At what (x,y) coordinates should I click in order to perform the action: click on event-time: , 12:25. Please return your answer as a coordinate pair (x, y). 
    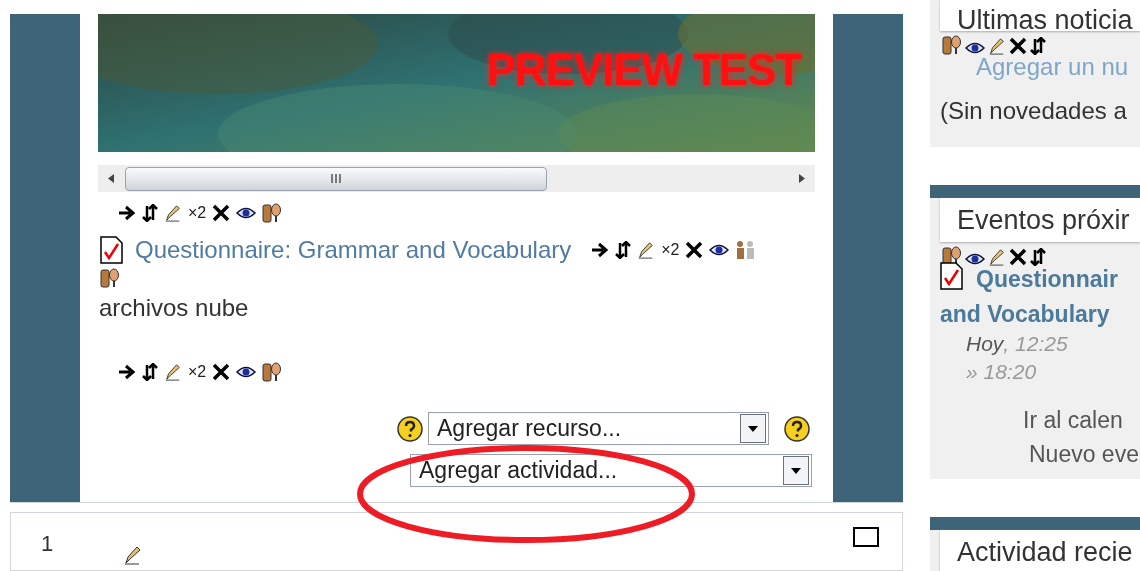
    Looking at the image, I should click on (1035, 344).